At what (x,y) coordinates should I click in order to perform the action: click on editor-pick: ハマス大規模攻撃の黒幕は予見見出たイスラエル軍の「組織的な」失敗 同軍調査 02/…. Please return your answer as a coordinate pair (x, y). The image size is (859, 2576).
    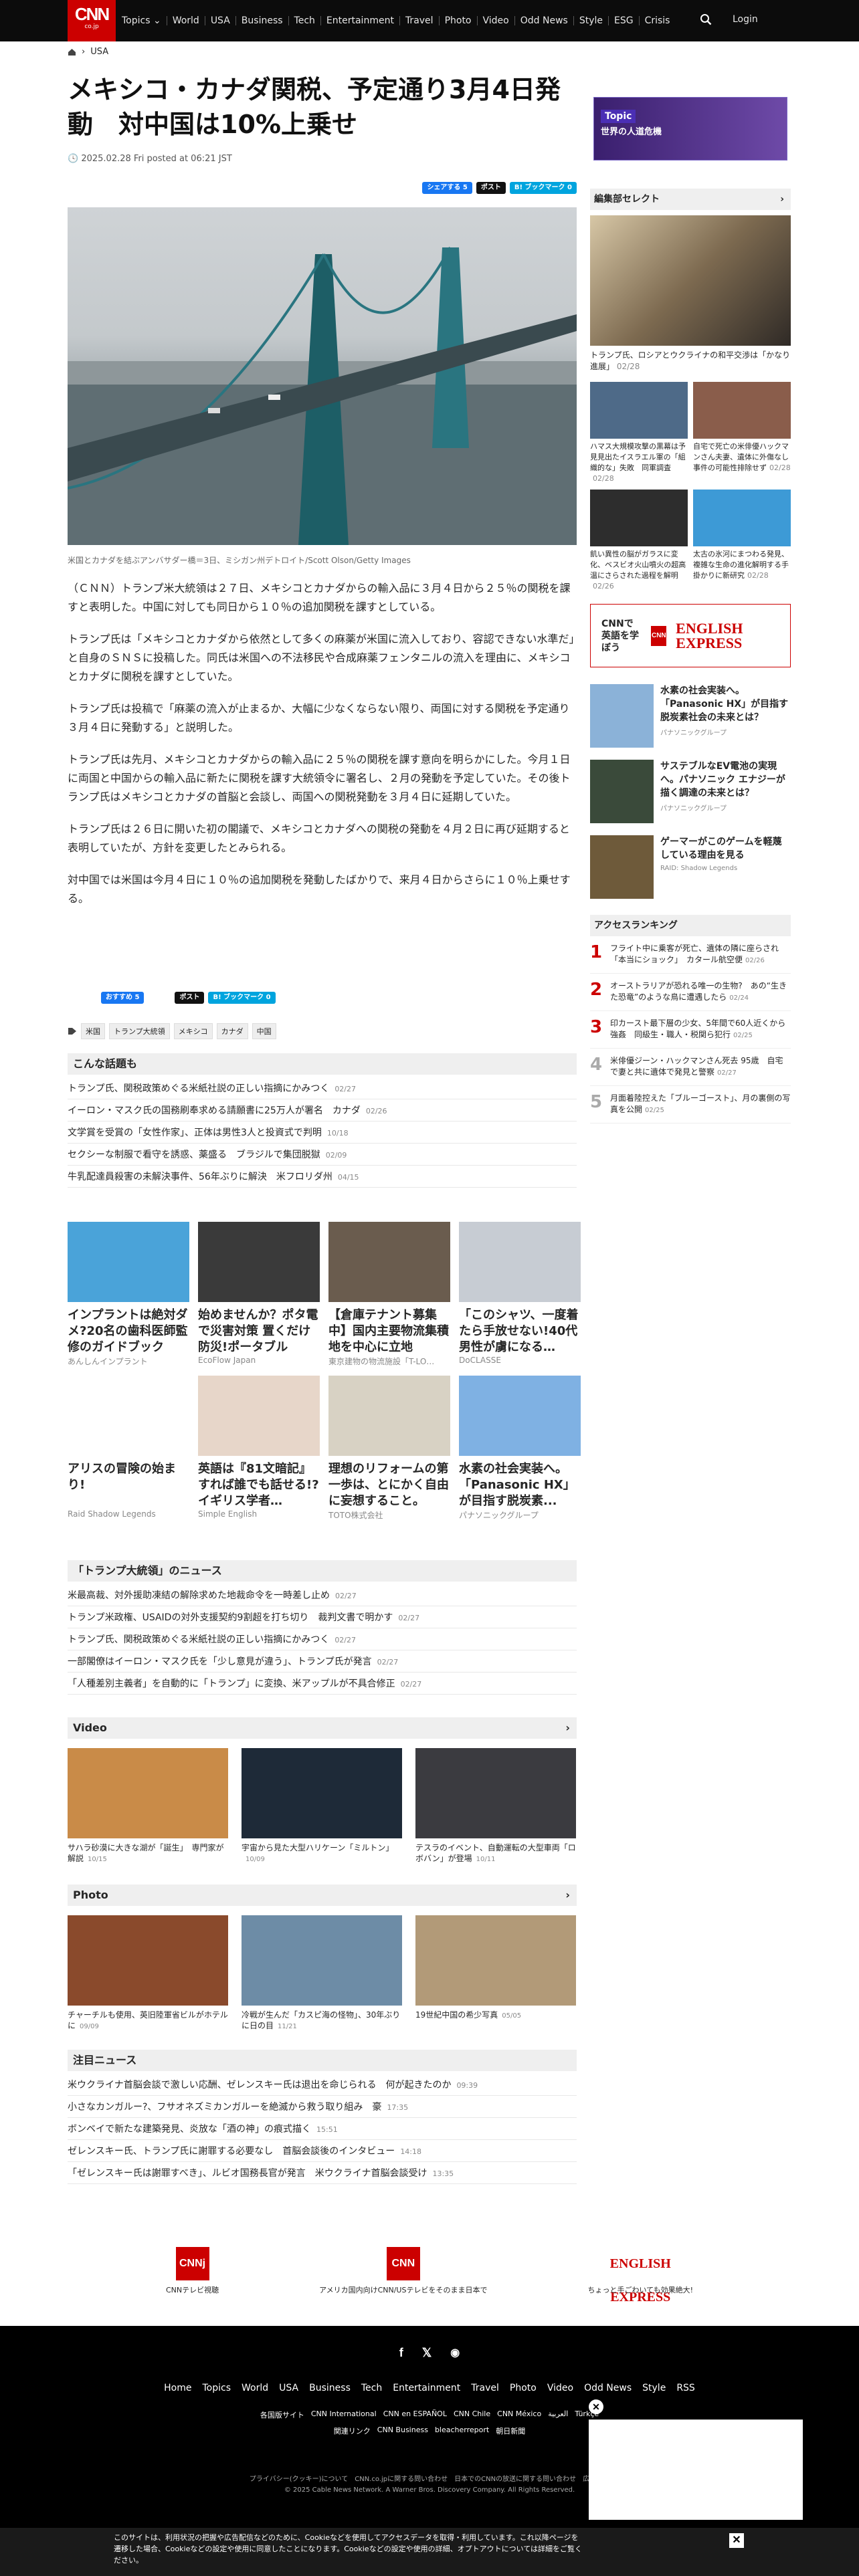
    Looking at the image, I should click on (639, 433).